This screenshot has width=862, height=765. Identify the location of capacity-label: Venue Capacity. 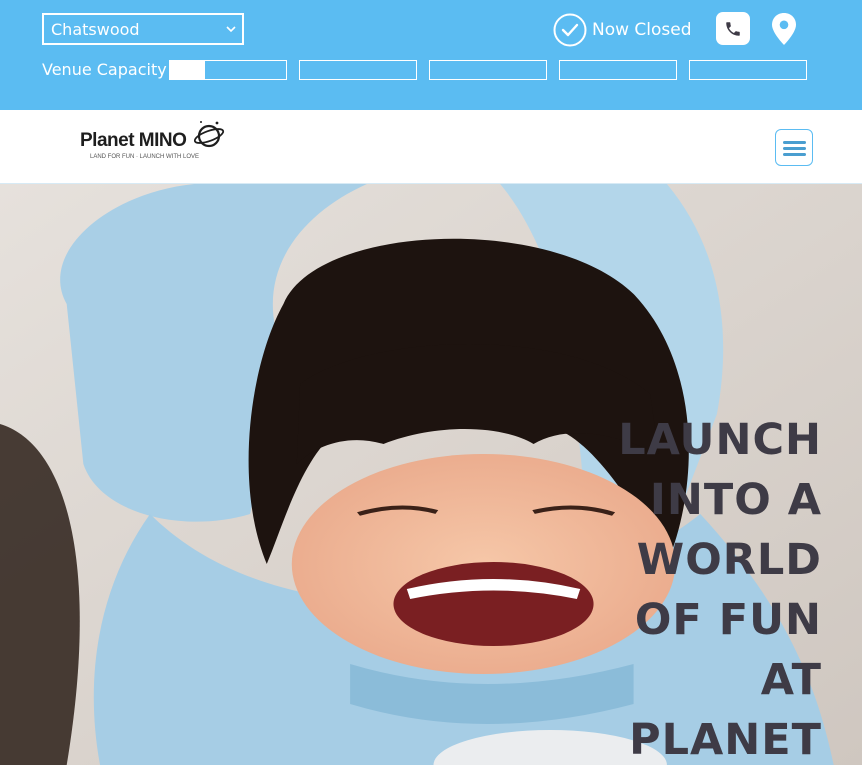
(104, 69).